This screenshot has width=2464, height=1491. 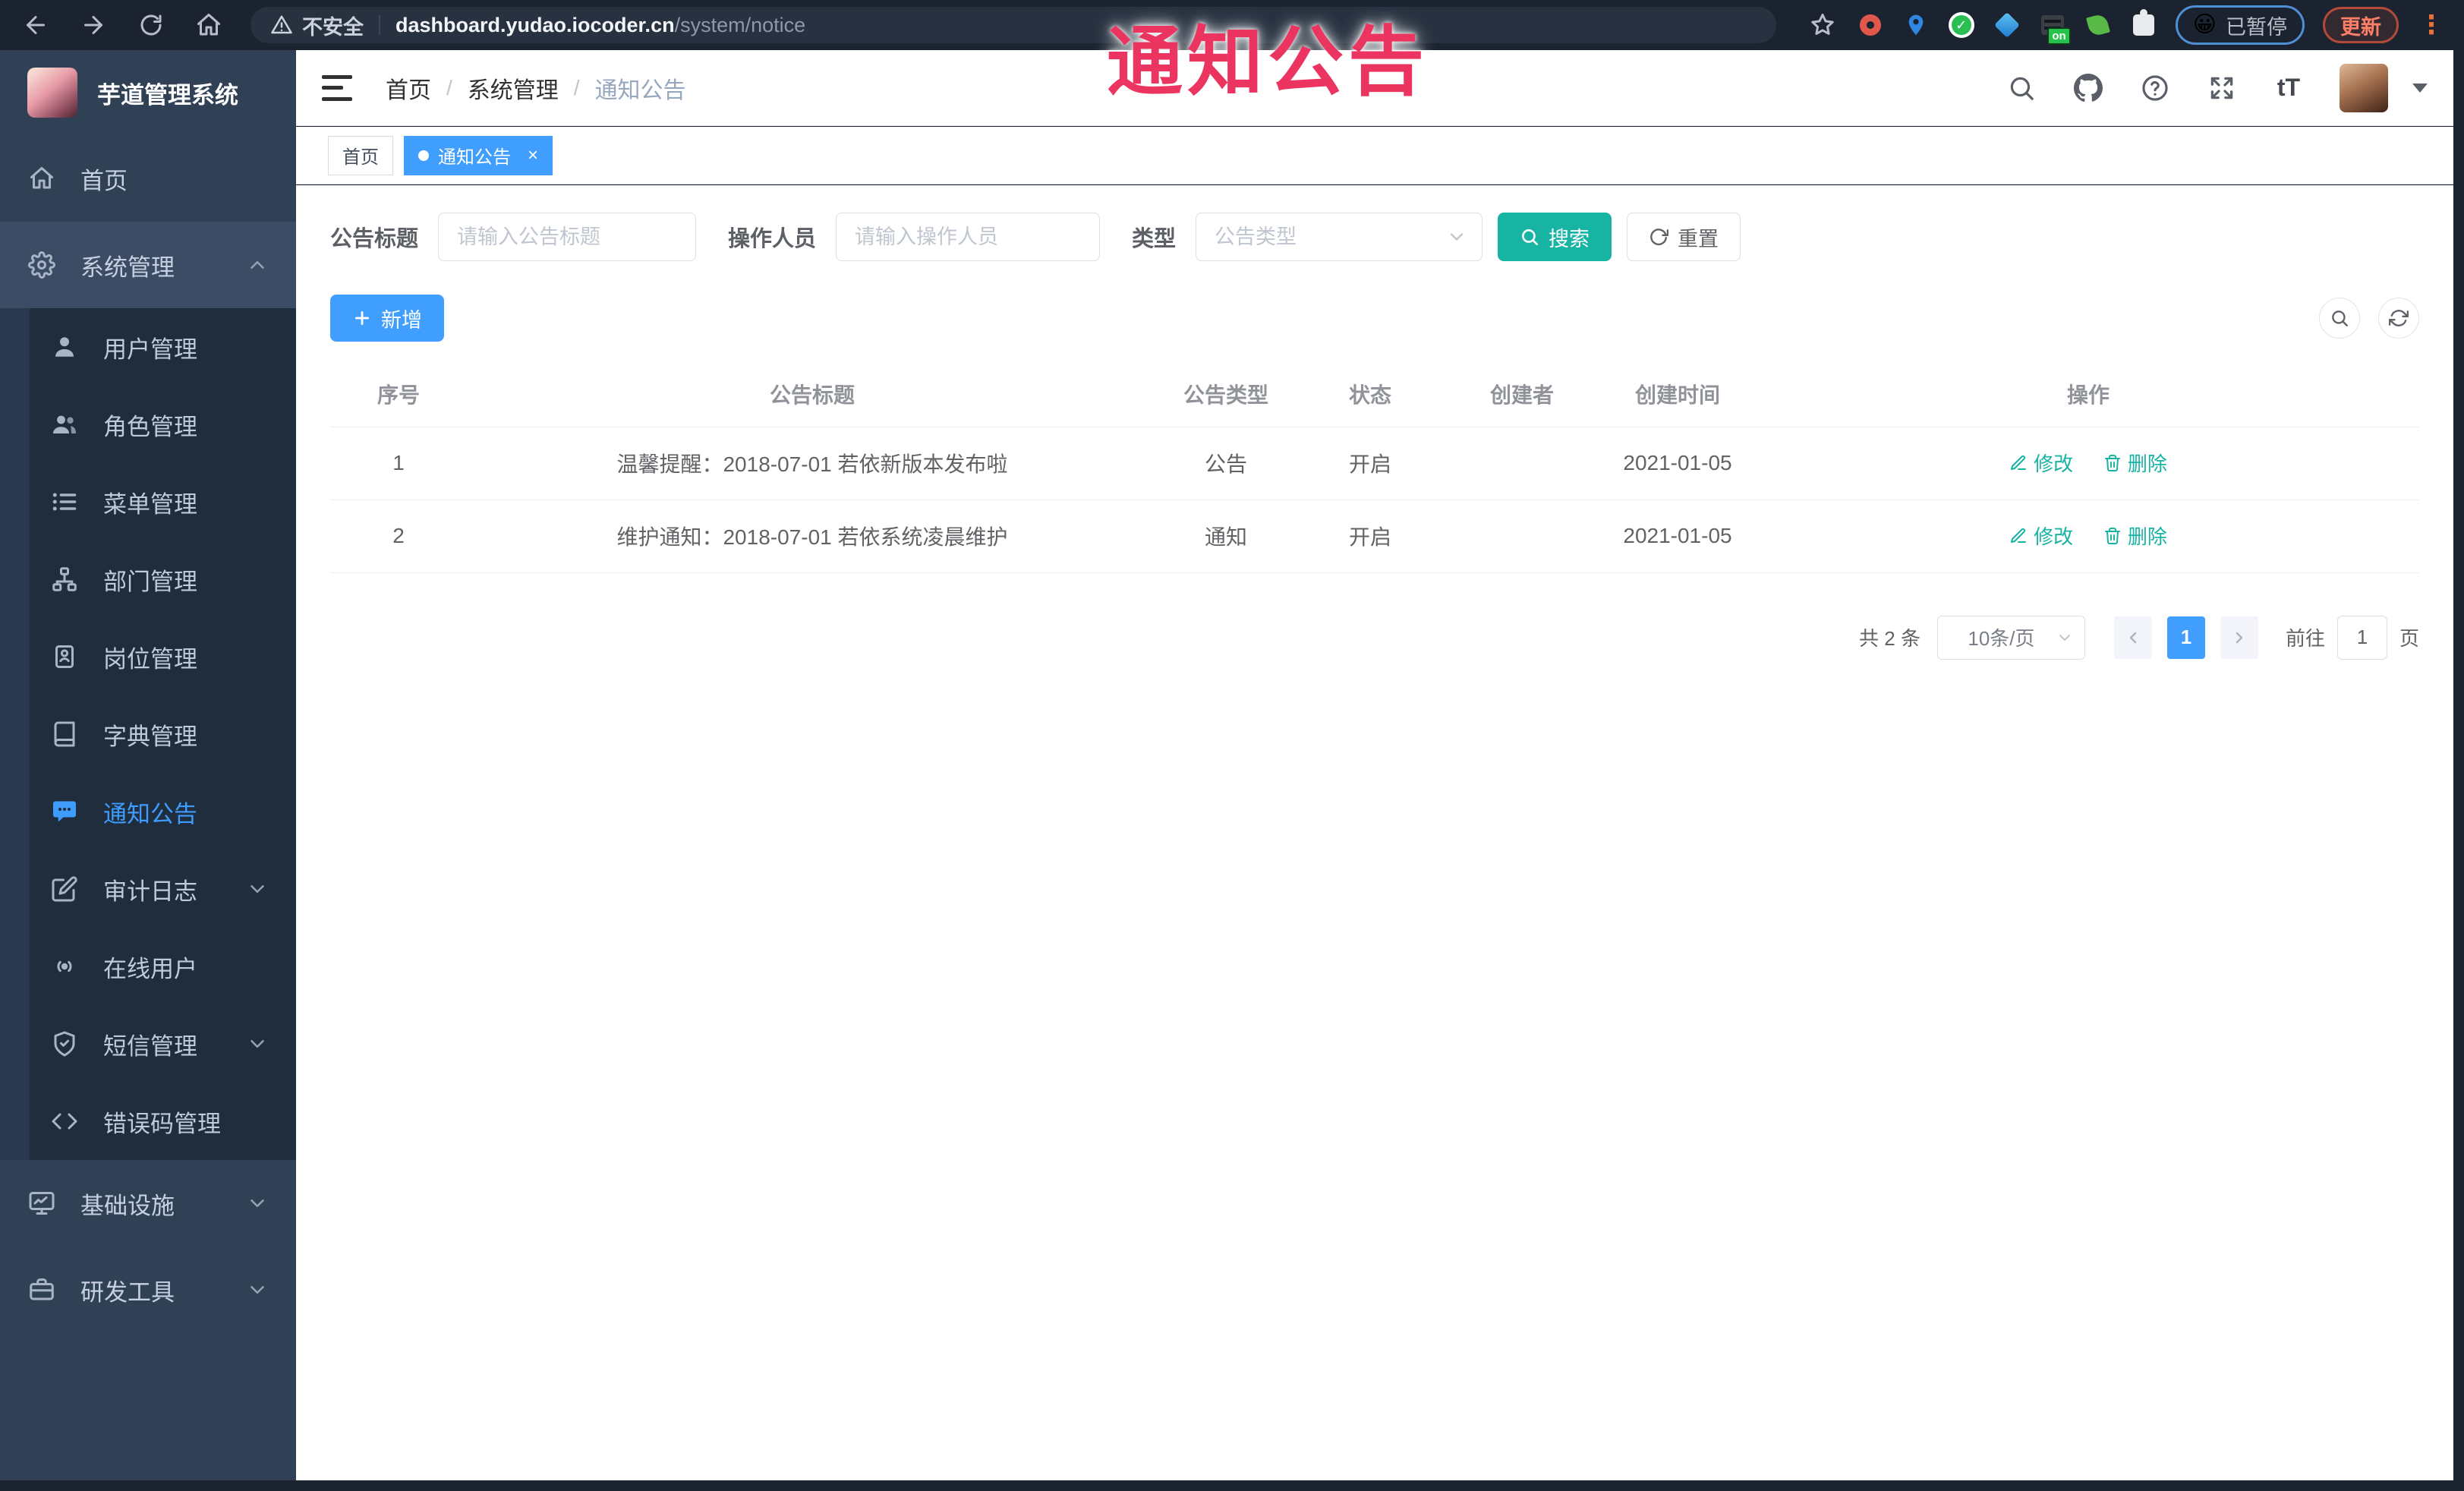 What do you see at coordinates (2011, 637) in the screenshot?
I see `page-size-select: 10条/页` at bounding box center [2011, 637].